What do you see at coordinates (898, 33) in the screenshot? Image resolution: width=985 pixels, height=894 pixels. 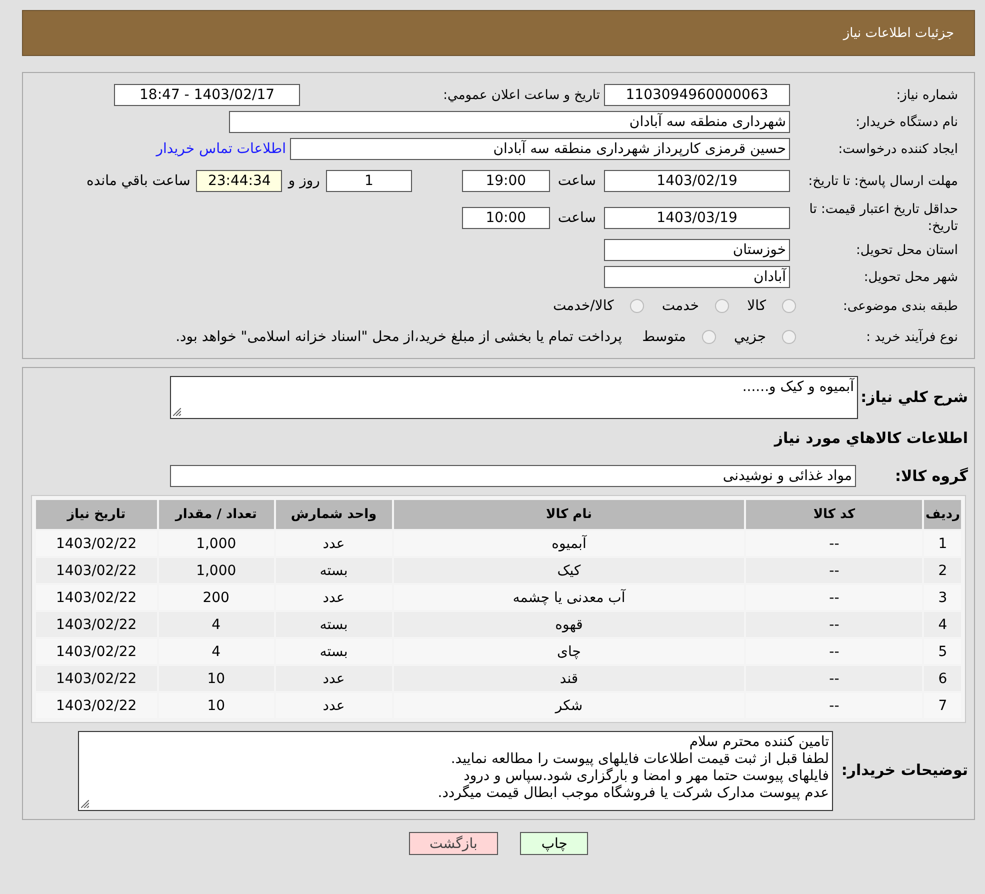 I see `page-title: جزئیات اطلاعات نیاز` at bounding box center [898, 33].